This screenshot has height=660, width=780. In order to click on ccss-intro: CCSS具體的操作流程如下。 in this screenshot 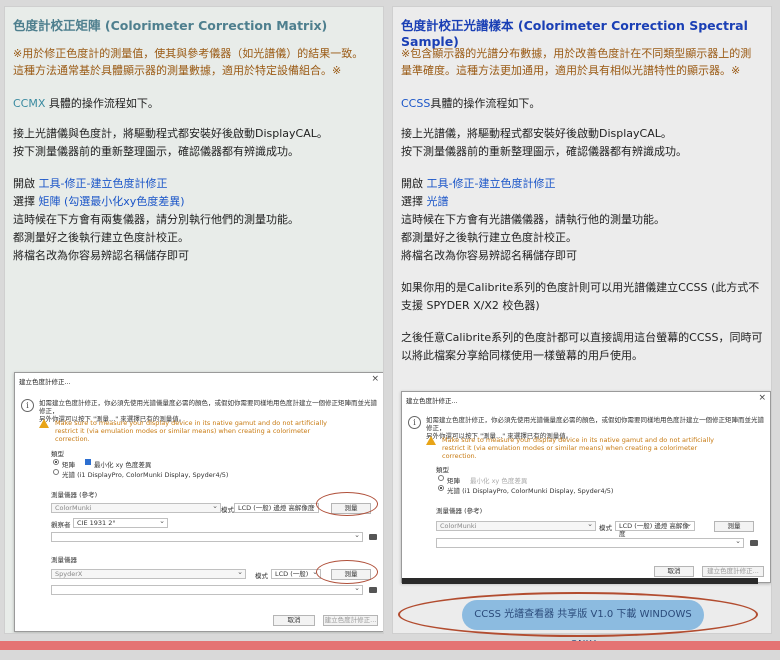, I will do `click(582, 104)`.